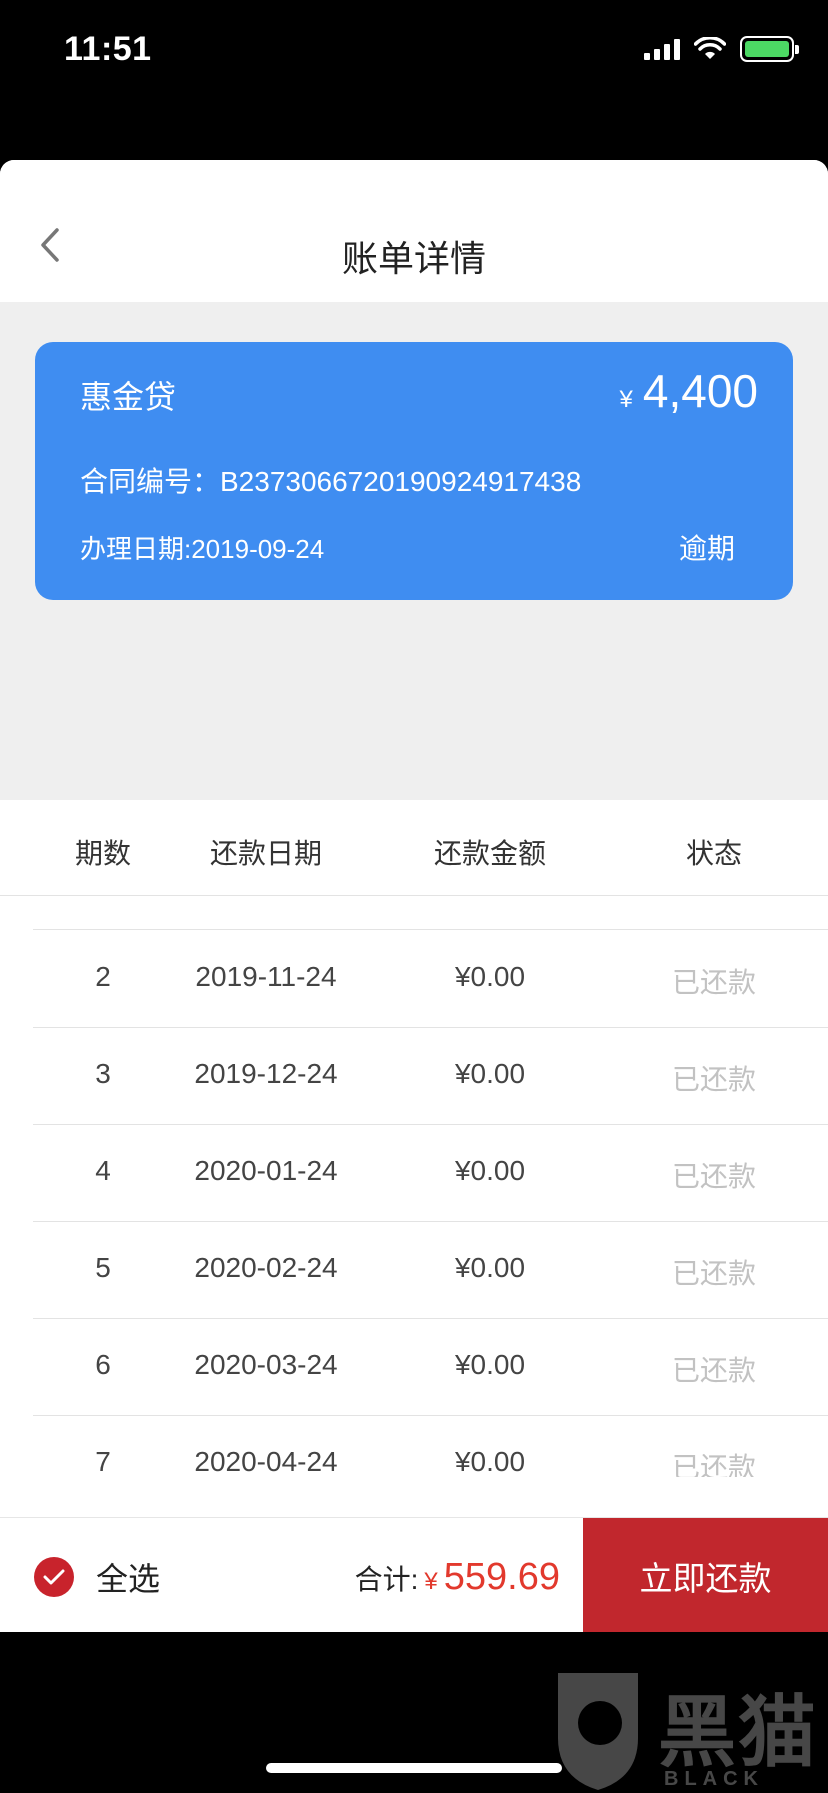 This screenshot has height=1793, width=828. Describe the element at coordinates (266, 1170) in the screenshot. I see `cell-date: 2020-01-24` at that location.